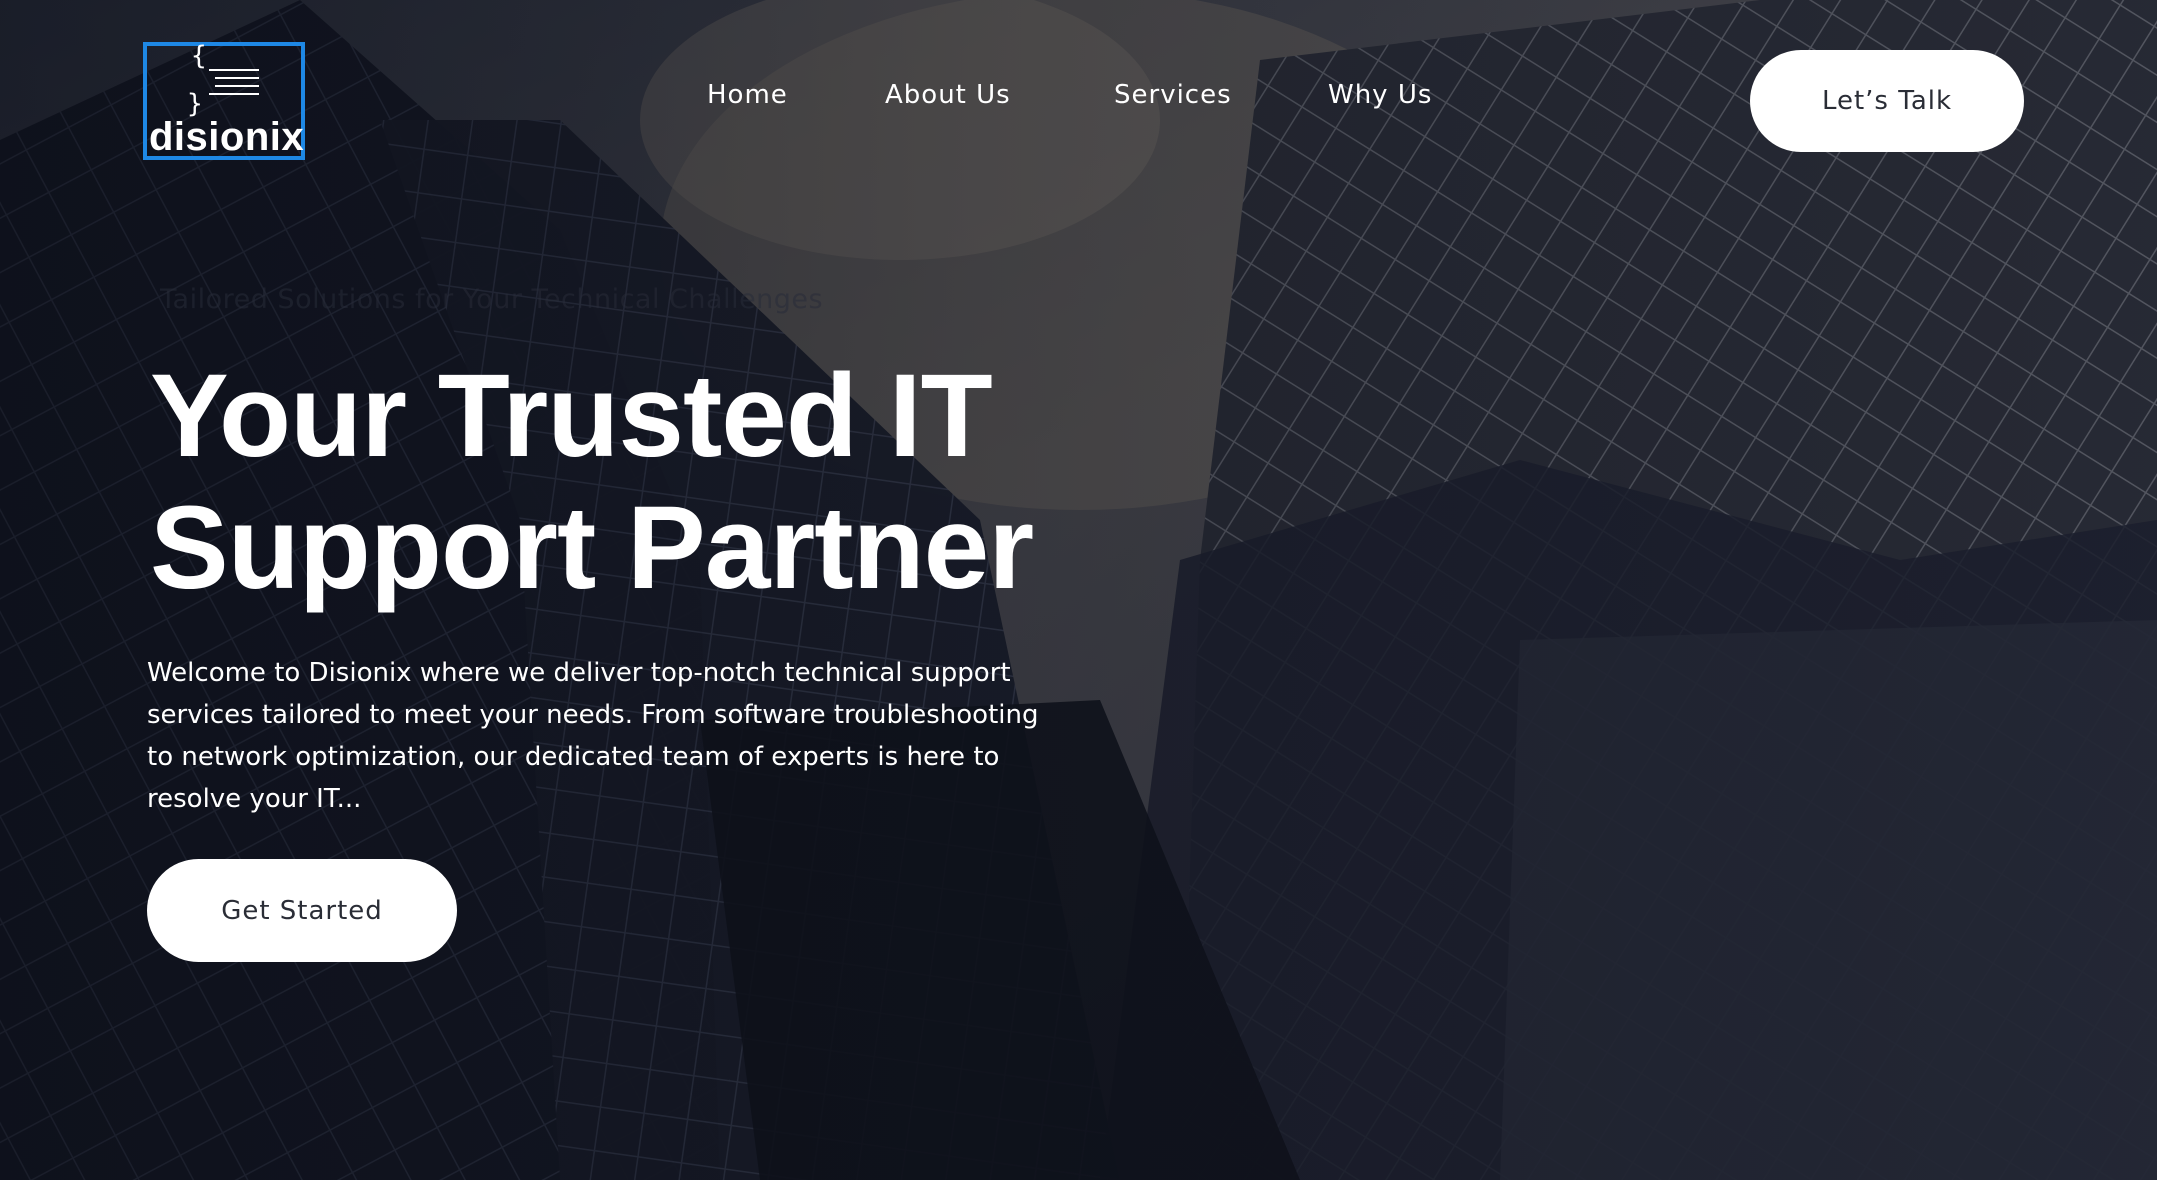  I want to click on hero-headline-line-1: Your Trusted IT, so click(571, 416).